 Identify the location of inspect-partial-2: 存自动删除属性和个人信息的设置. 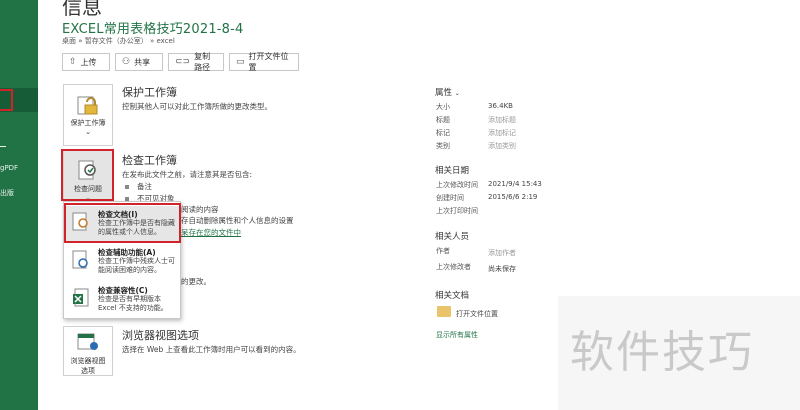
(237, 220).